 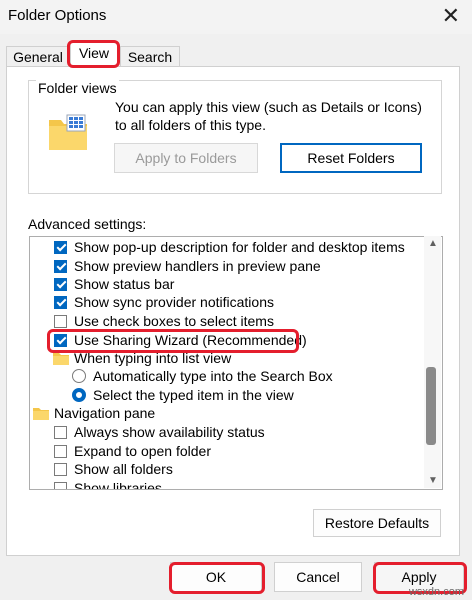 I want to click on list-item: Navigation pane, so click(x=227, y=413).